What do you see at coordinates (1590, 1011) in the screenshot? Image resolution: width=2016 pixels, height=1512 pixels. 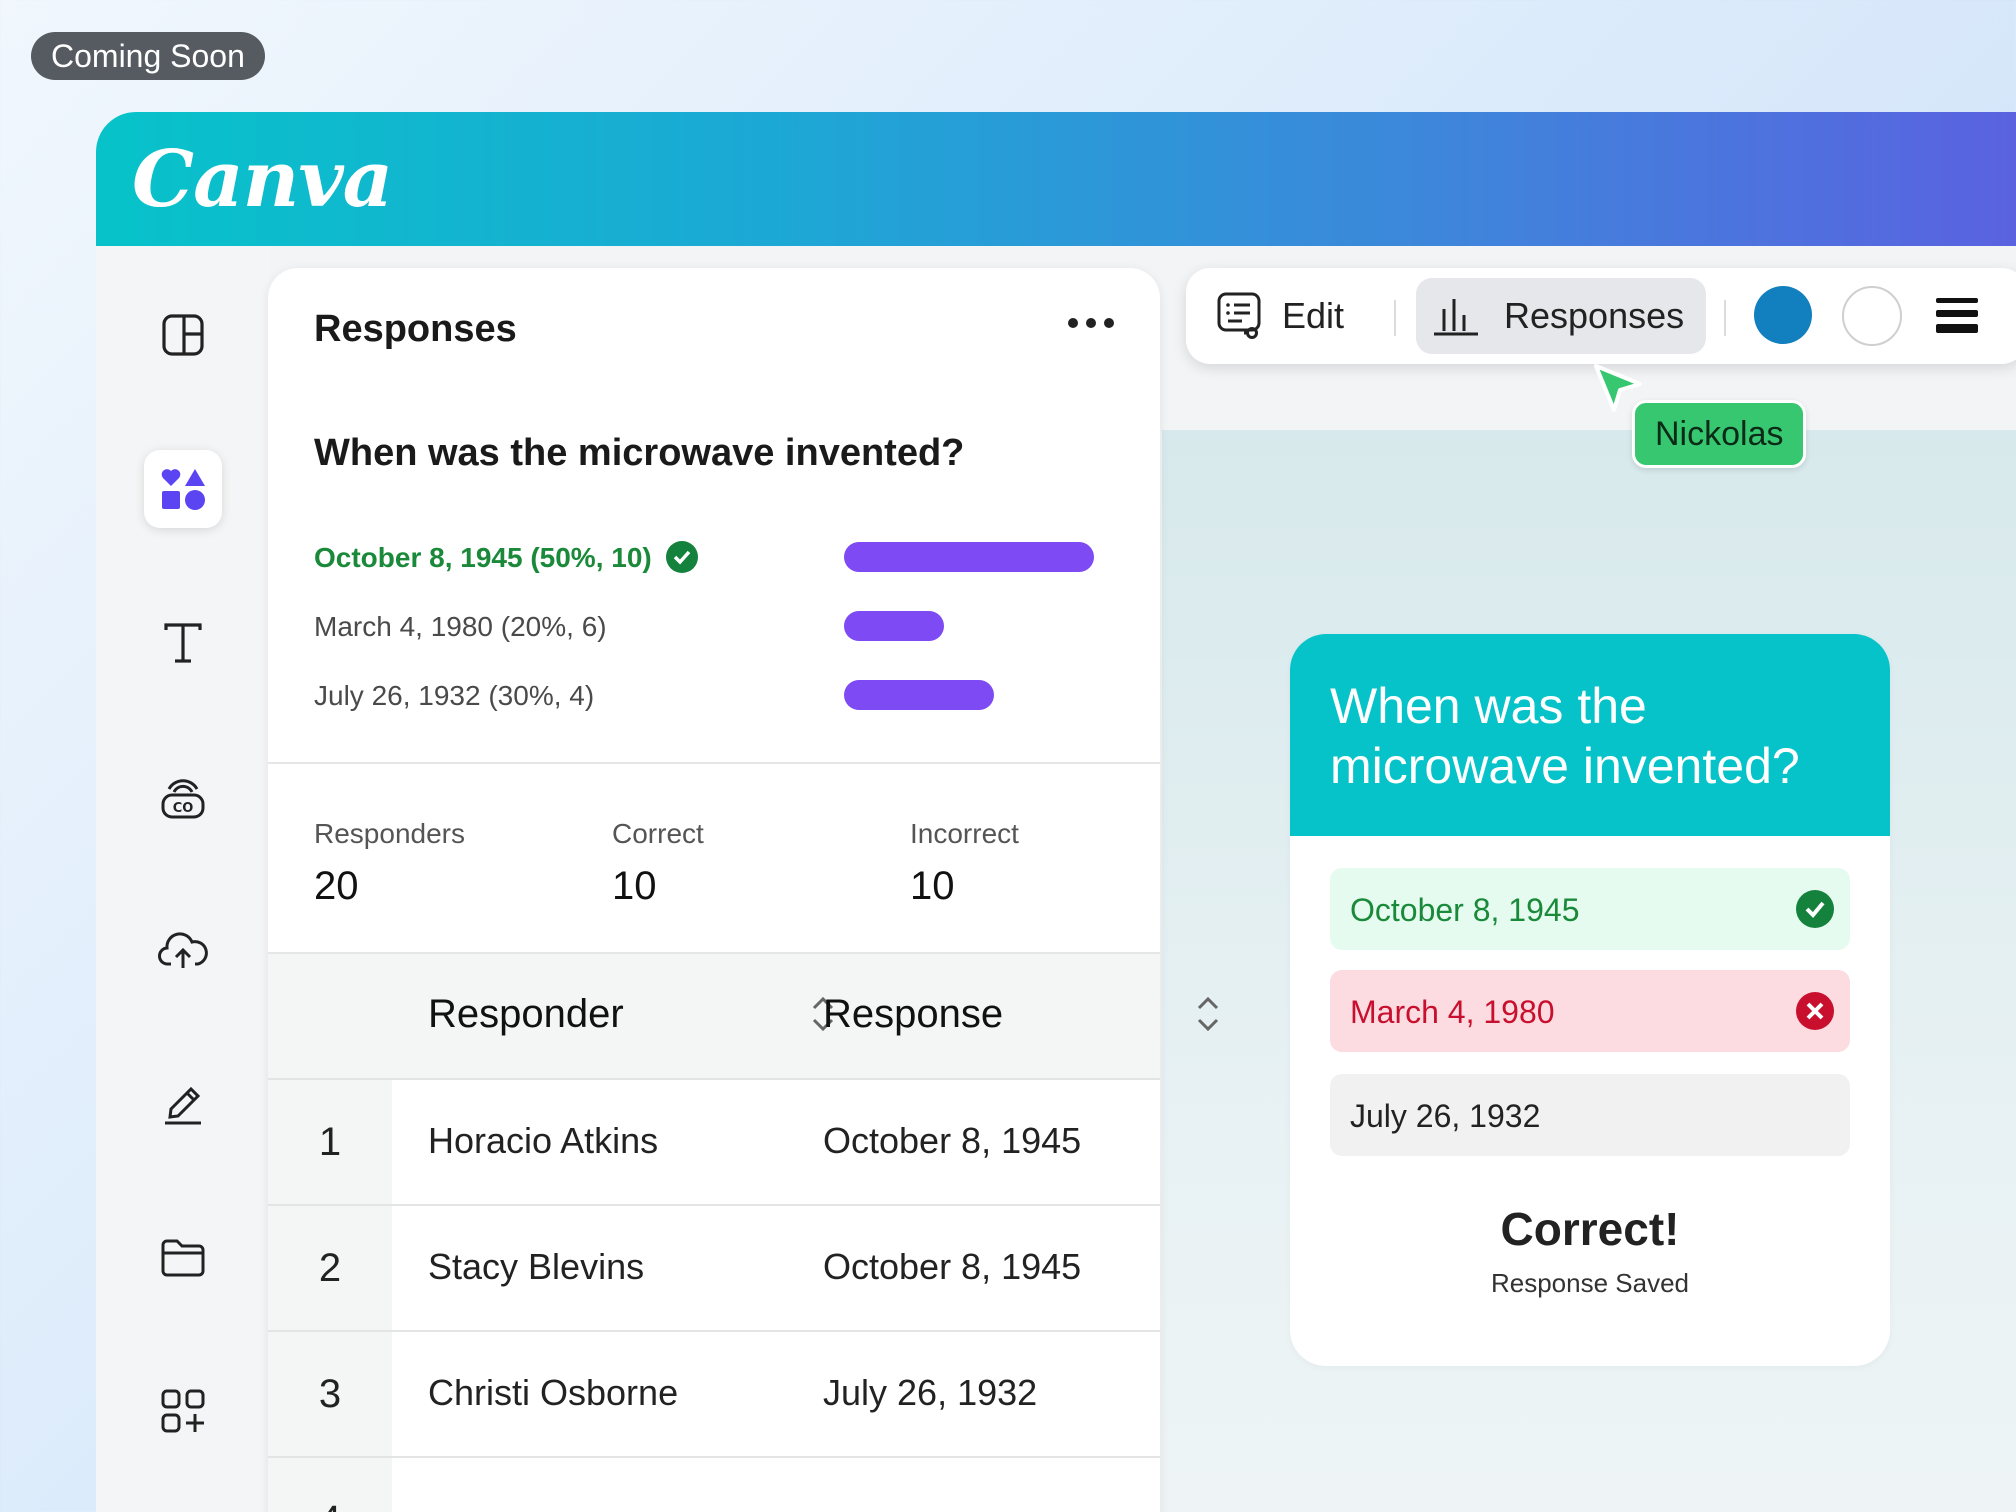 I see `quiz-option-incorrect: March 4, 1980` at bounding box center [1590, 1011].